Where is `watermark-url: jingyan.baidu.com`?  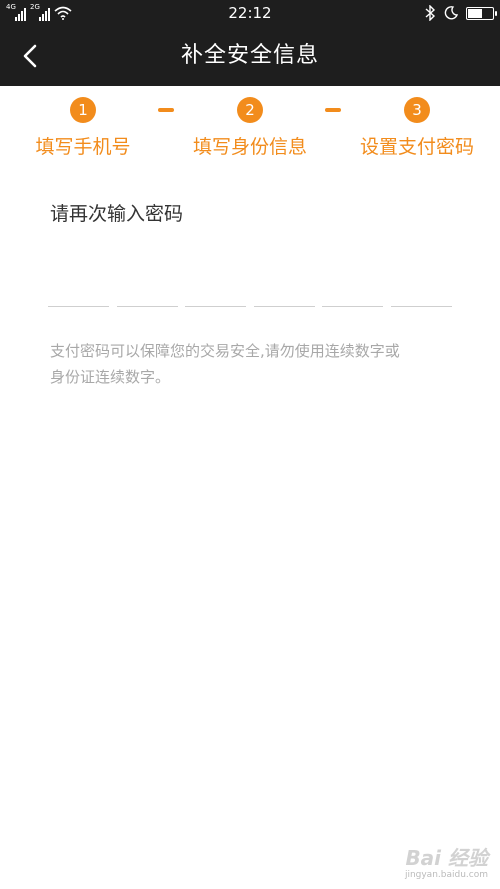 watermark-url: jingyan.baidu.com is located at coordinates (446, 875).